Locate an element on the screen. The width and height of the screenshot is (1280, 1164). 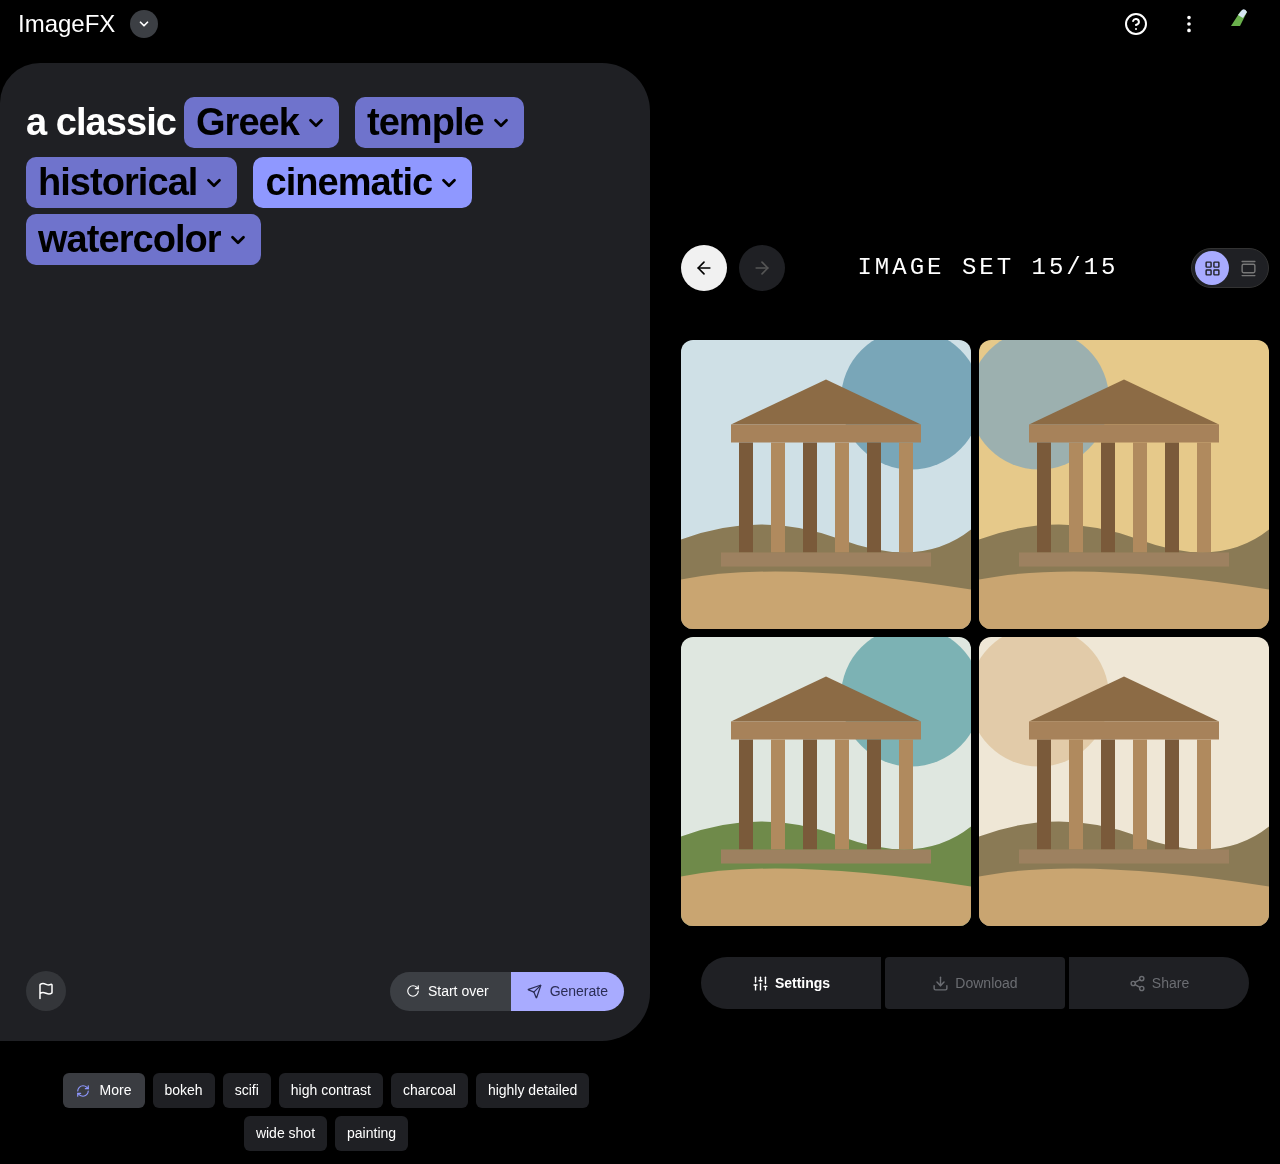
app-title: ImageFX is located at coordinates (67, 24).